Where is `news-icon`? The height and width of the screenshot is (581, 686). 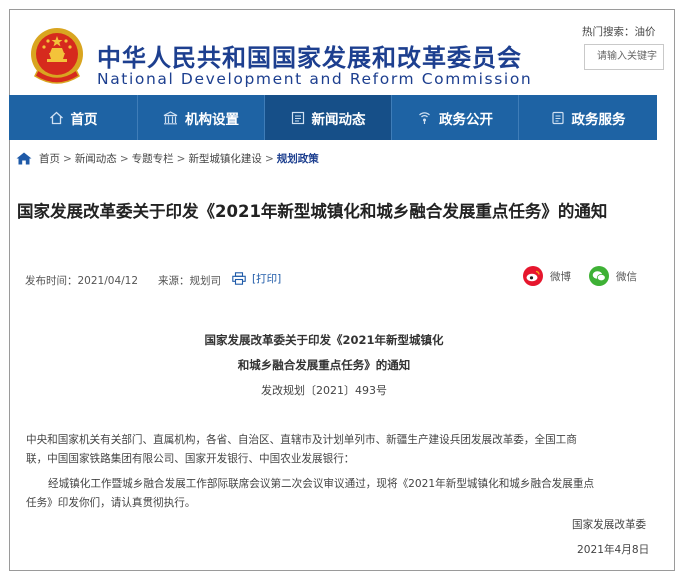 news-icon is located at coordinates (297, 117).